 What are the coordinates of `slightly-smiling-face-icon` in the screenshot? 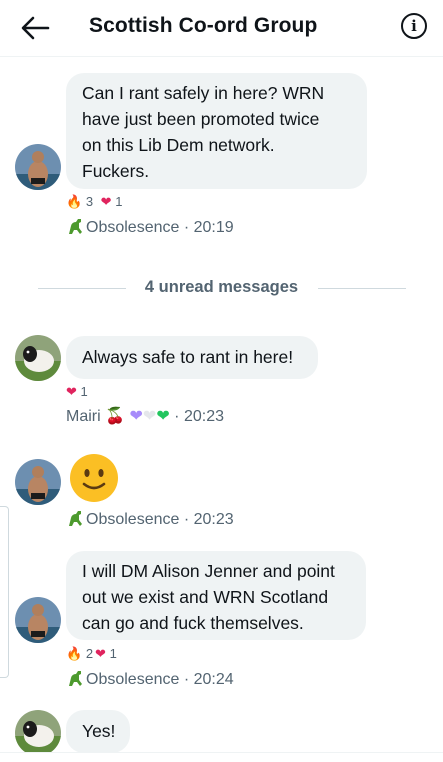 It's located at (94, 478).